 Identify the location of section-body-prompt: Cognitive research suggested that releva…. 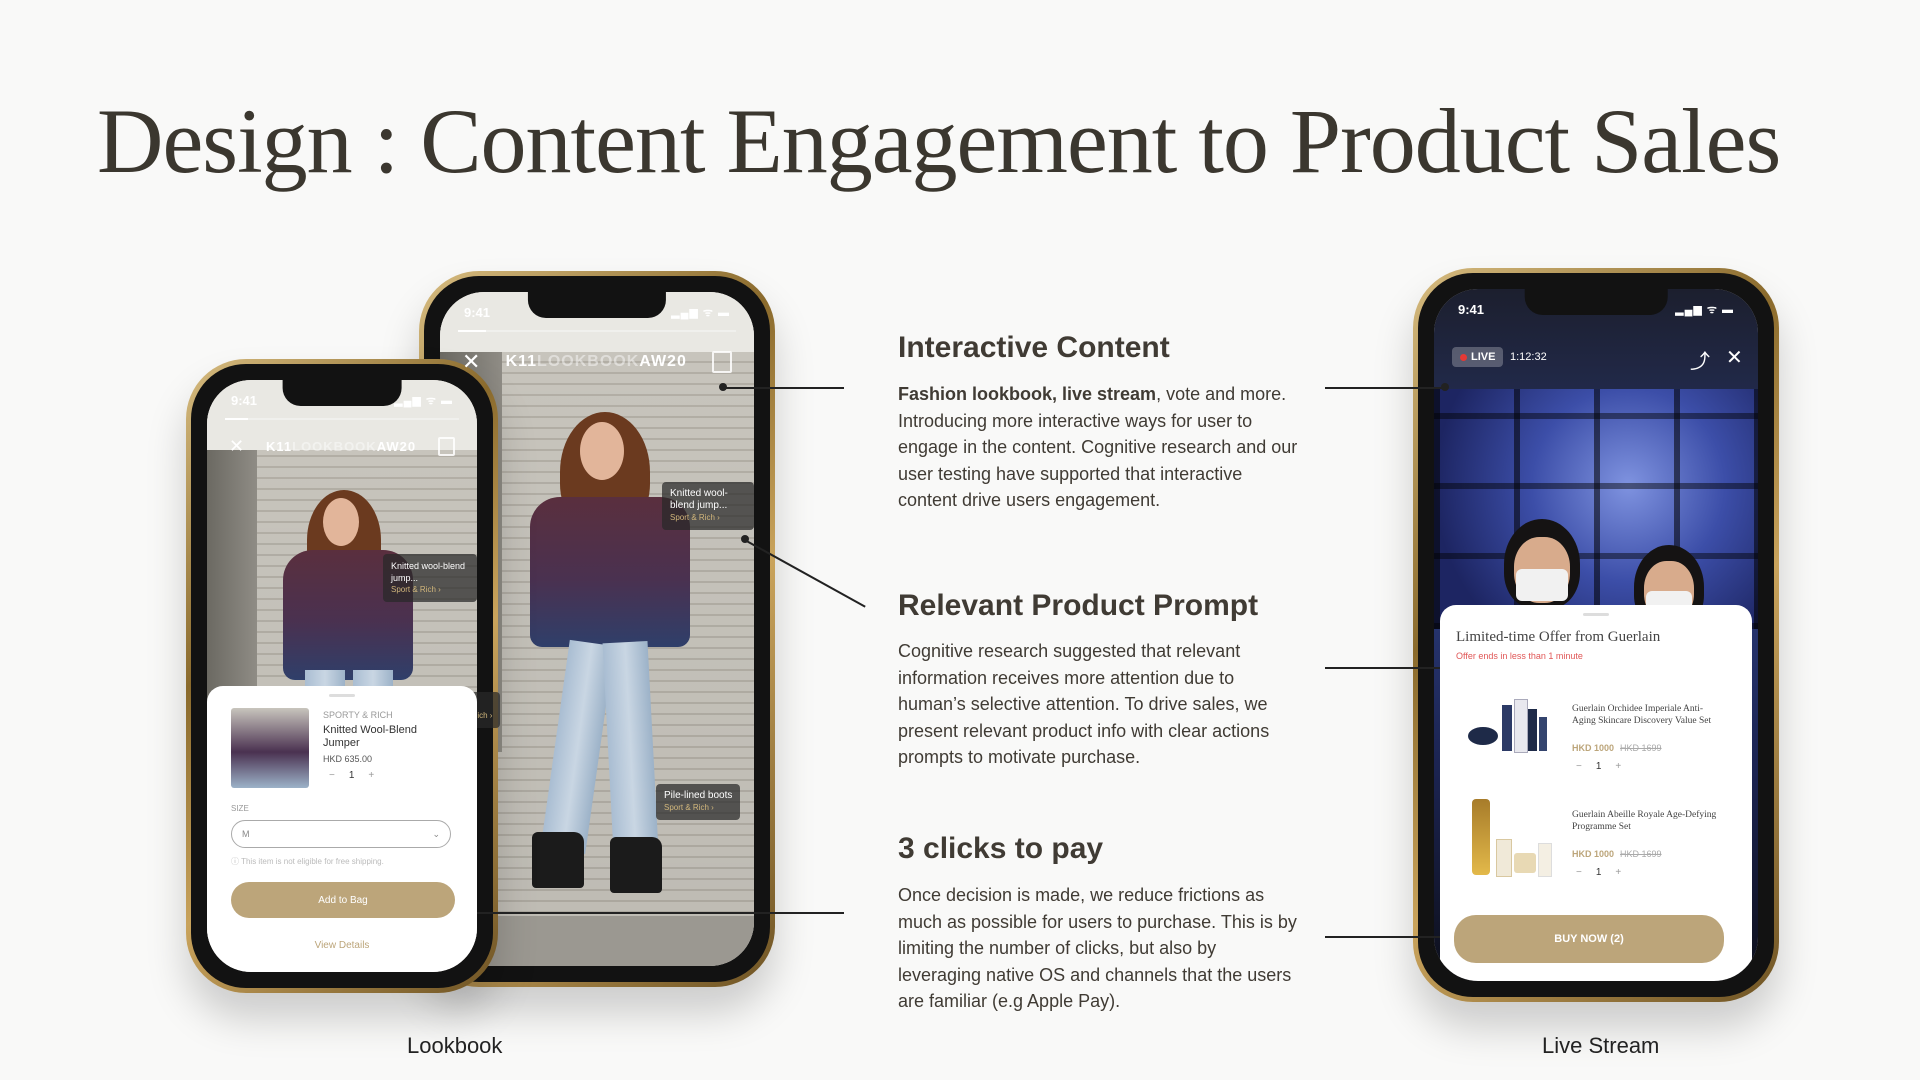
(1084, 704).